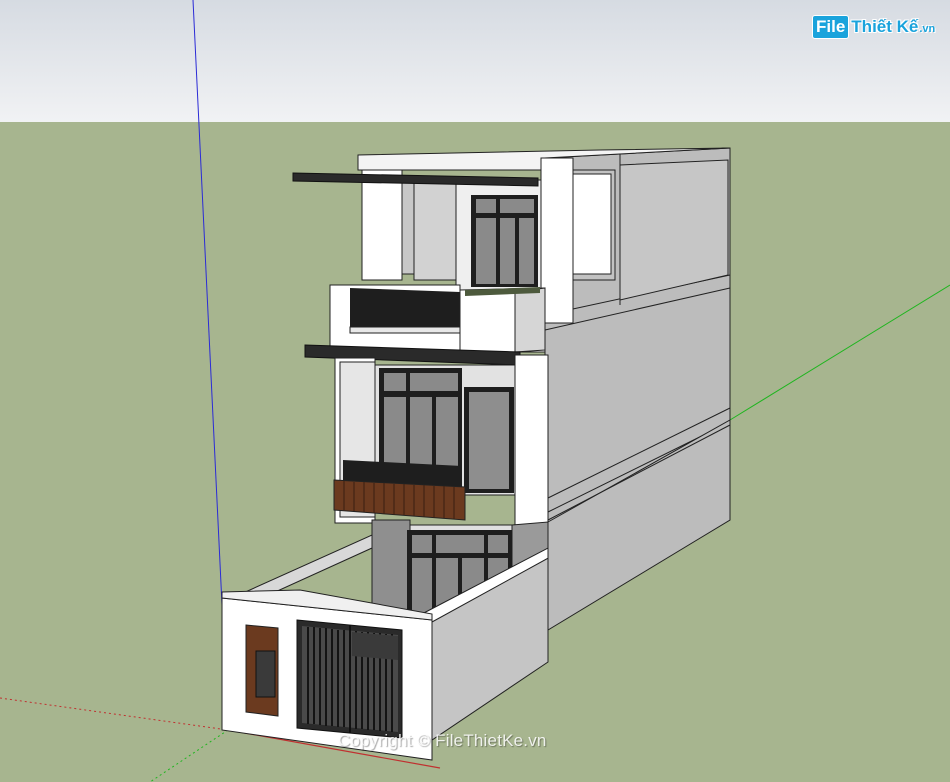 This screenshot has height=782, width=950. What do you see at coordinates (489, 440) in the screenshot?
I see `second-floor-side-glass` at bounding box center [489, 440].